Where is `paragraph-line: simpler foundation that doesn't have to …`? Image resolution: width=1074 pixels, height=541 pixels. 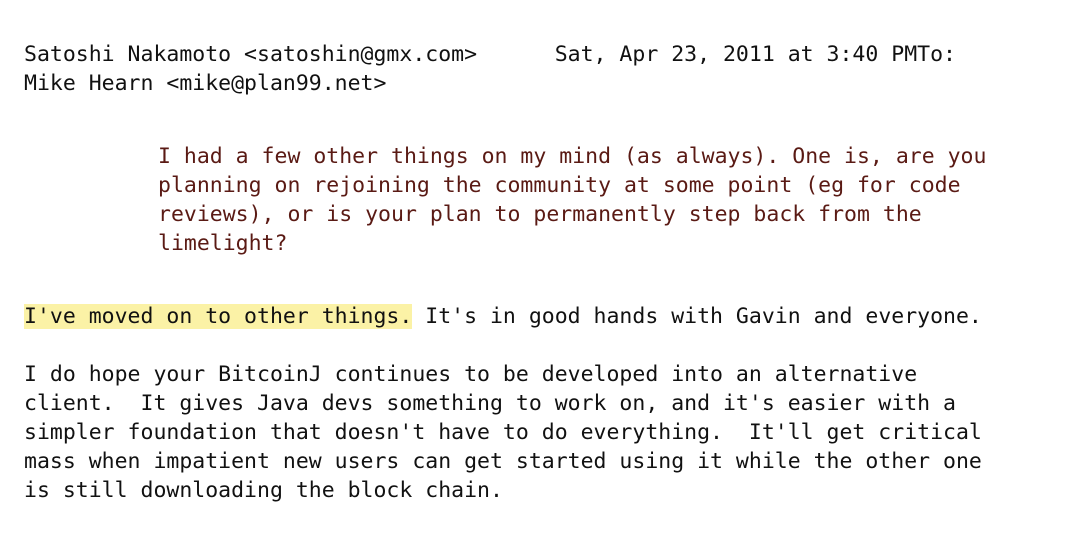 paragraph-line: simpler foundation that doesn't have to … is located at coordinates (503, 432).